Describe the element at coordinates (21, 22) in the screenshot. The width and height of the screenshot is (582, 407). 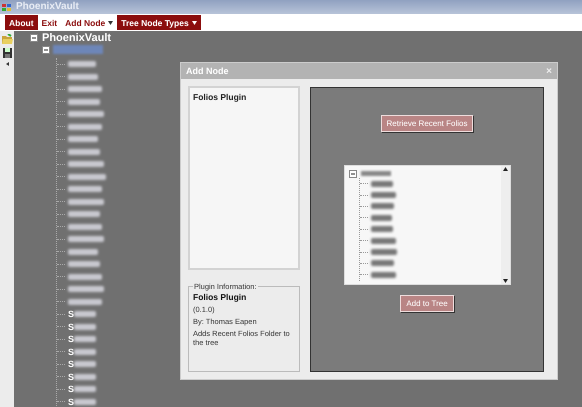
I see `menu-item: About` at that location.